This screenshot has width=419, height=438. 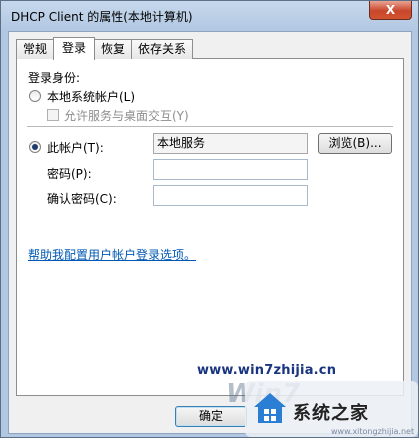 What do you see at coordinates (35, 49) in the screenshot?
I see `tab-general: 常规` at bounding box center [35, 49].